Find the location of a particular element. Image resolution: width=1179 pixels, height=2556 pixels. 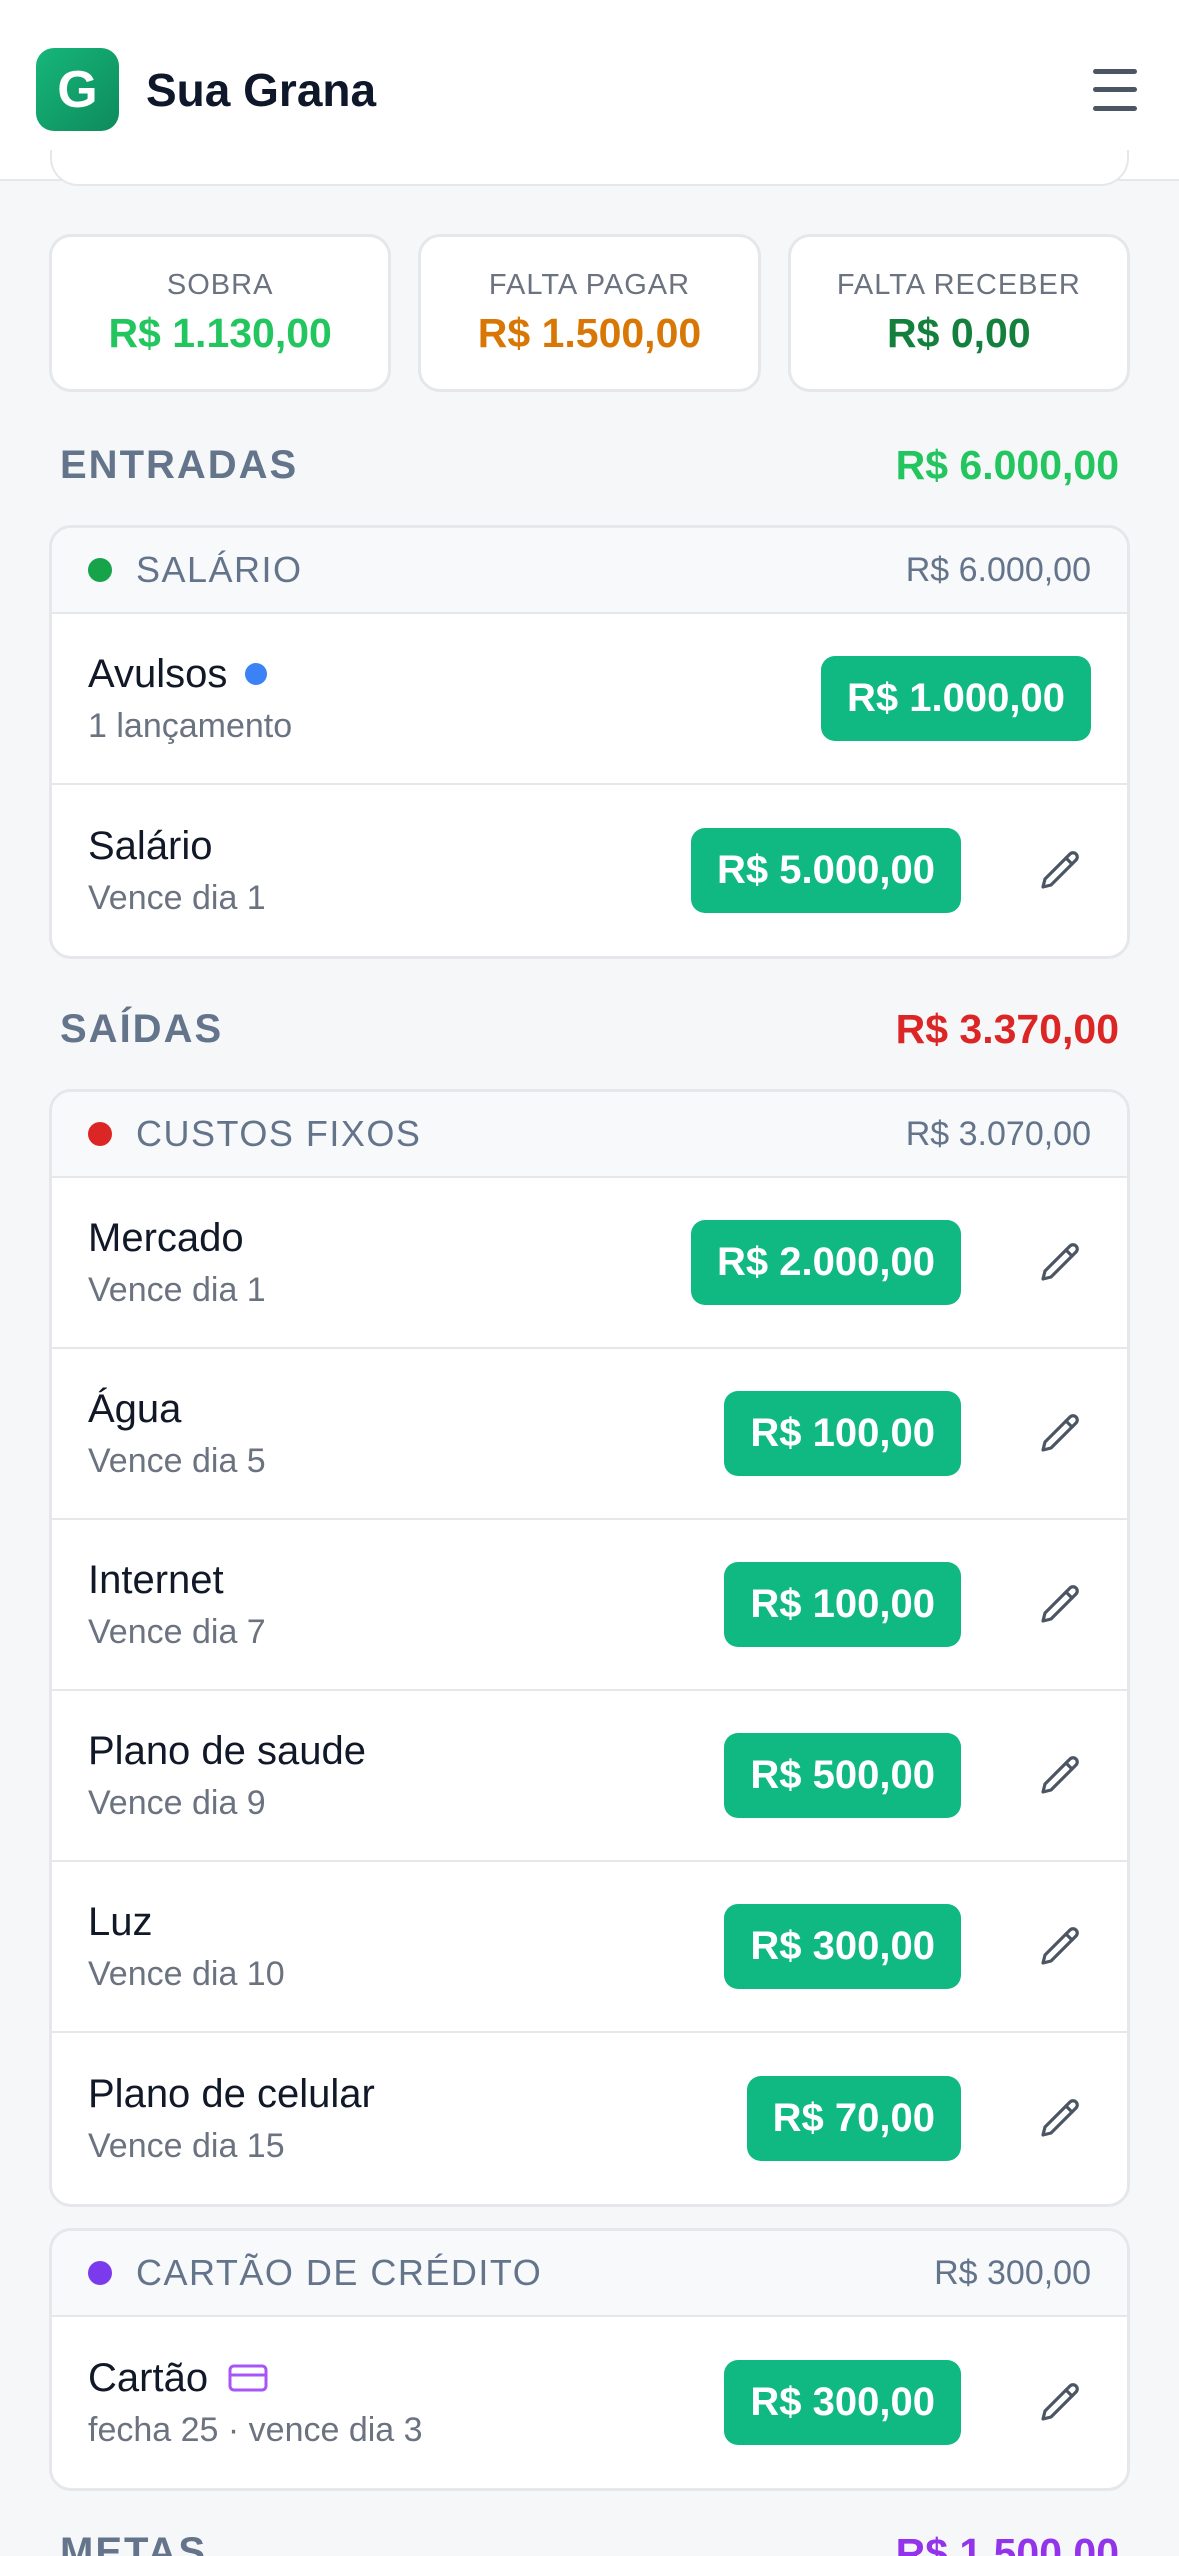

item-title-wrap: Cartão is located at coordinates (255, 2378).